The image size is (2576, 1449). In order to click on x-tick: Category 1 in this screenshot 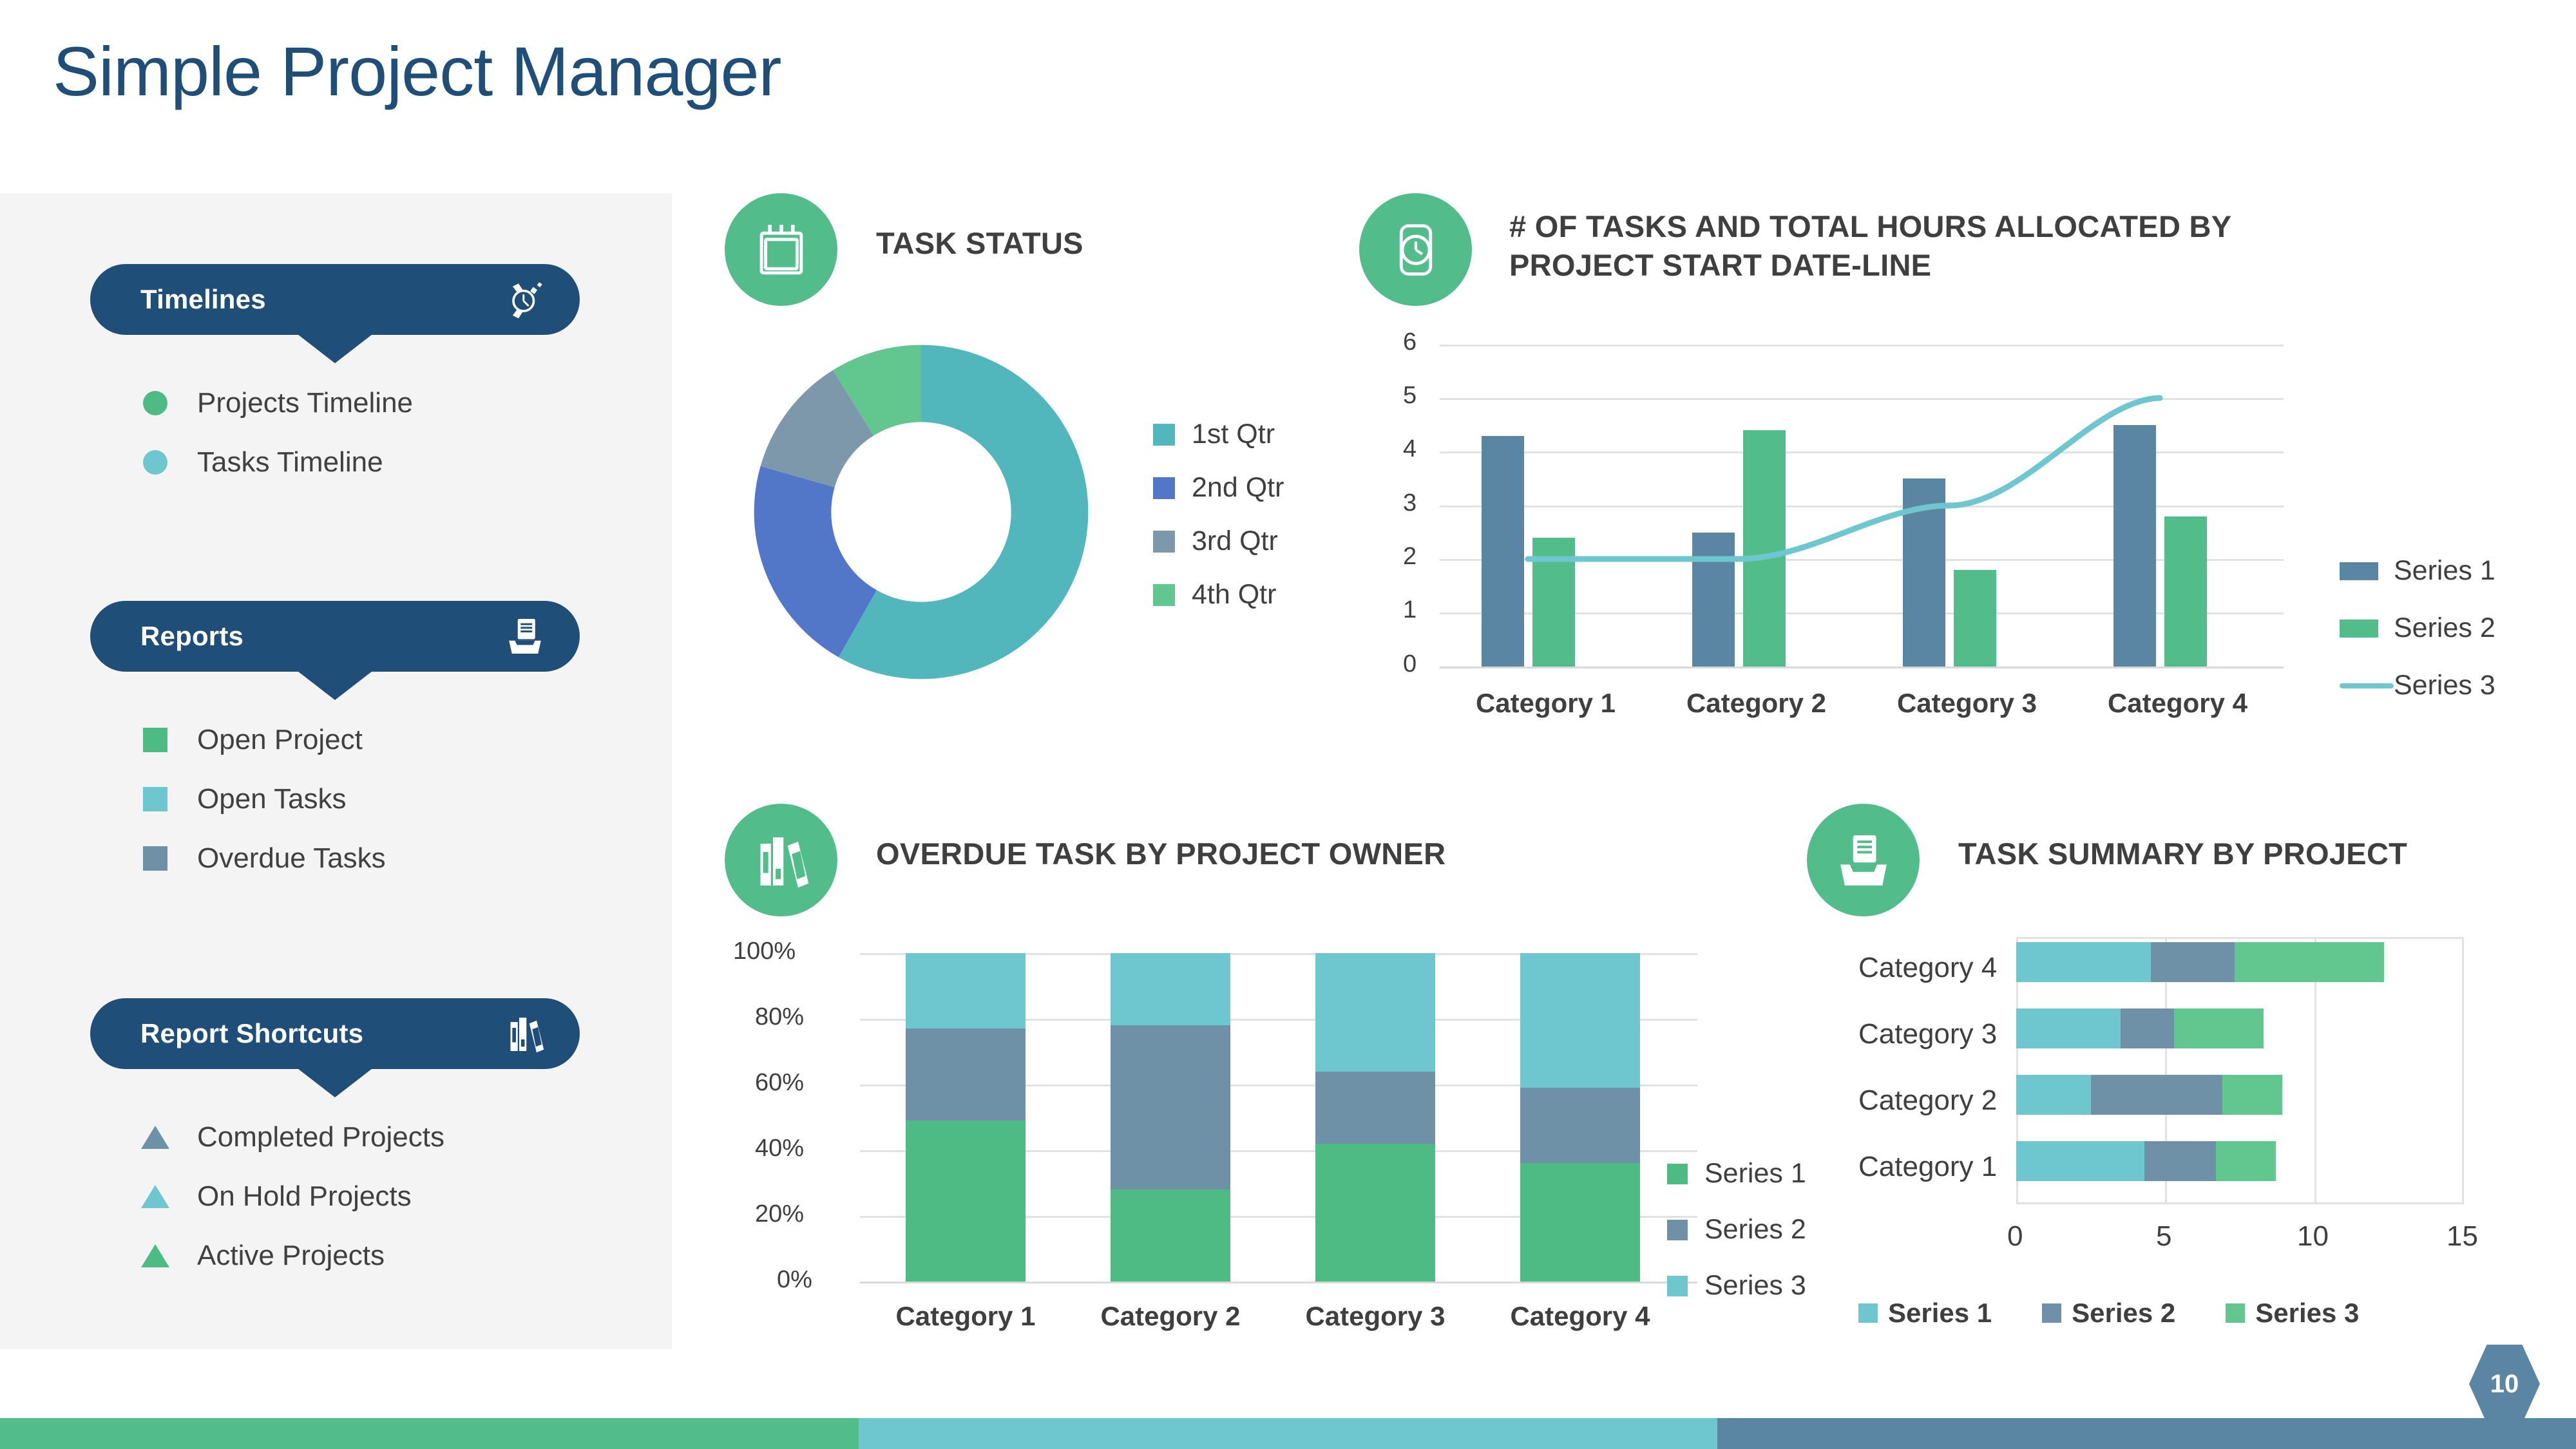, I will do `click(965, 1316)`.